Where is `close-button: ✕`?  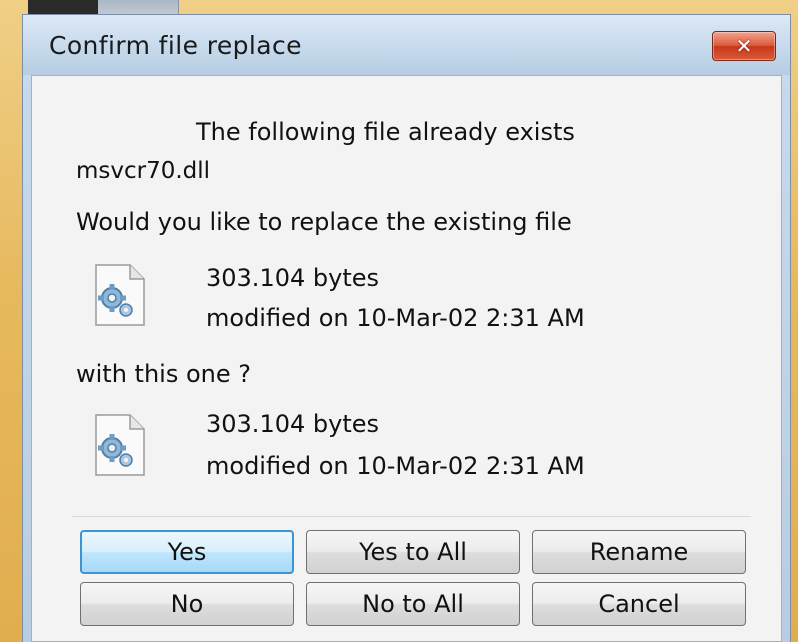 close-button: ✕ is located at coordinates (744, 46).